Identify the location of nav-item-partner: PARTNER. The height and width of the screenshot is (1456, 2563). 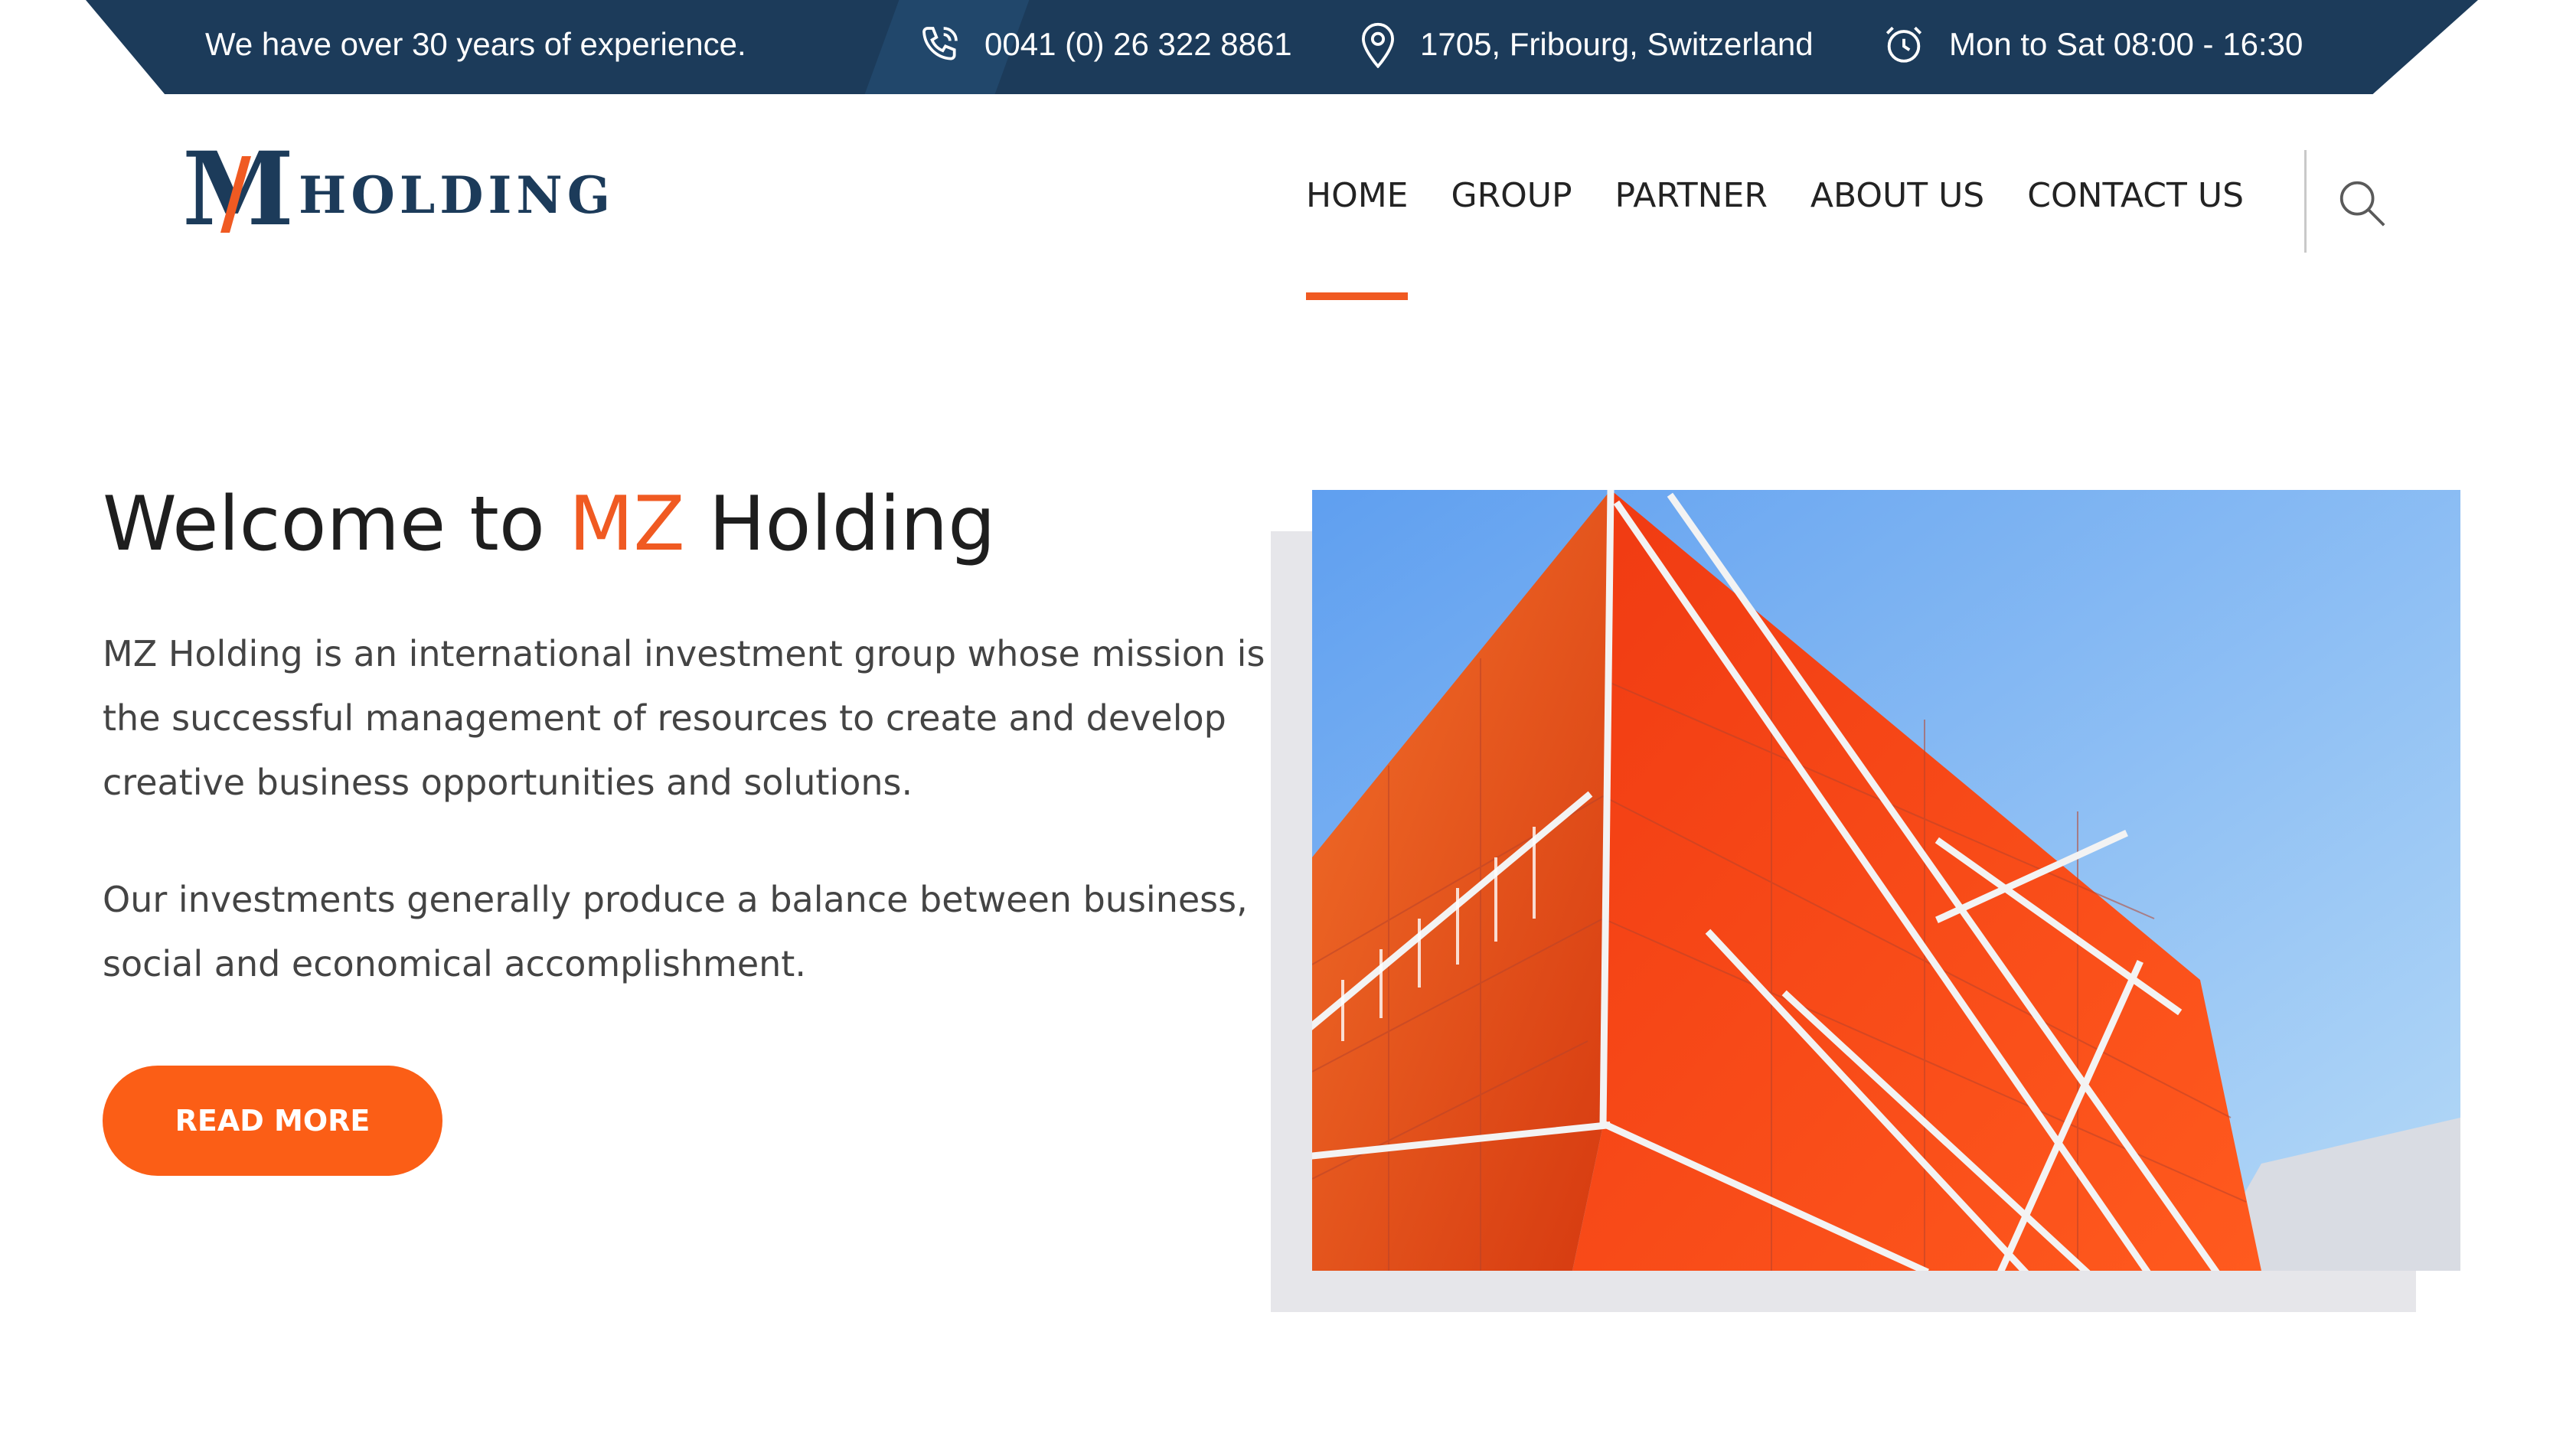
(1691, 195).